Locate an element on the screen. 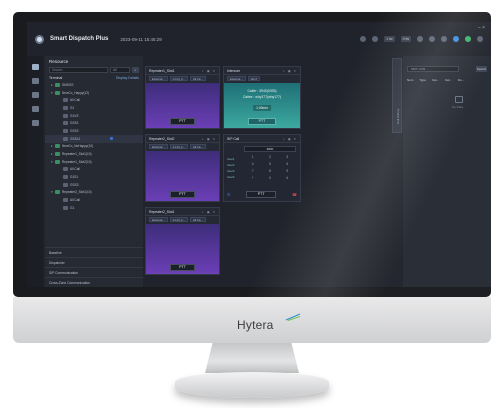 This screenshot has width=503, height=408. dial-key: 5 is located at coordinates (269, 164).